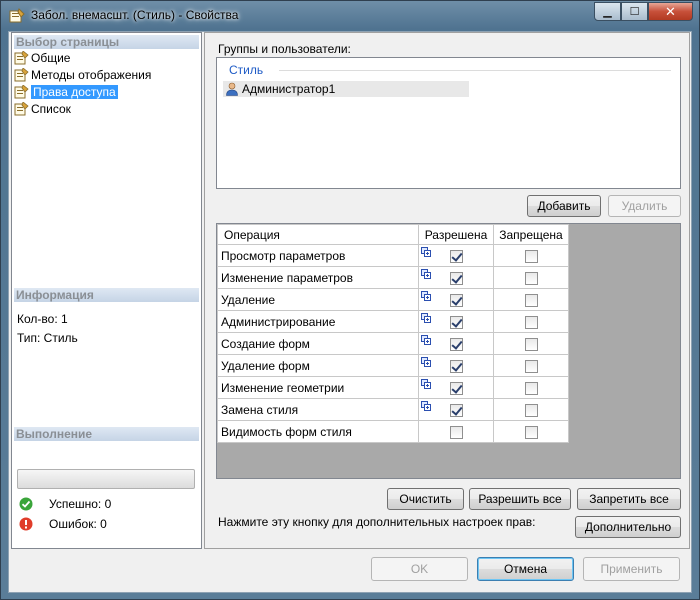  I want to click on table-row: Удаление, so click(393, 299).